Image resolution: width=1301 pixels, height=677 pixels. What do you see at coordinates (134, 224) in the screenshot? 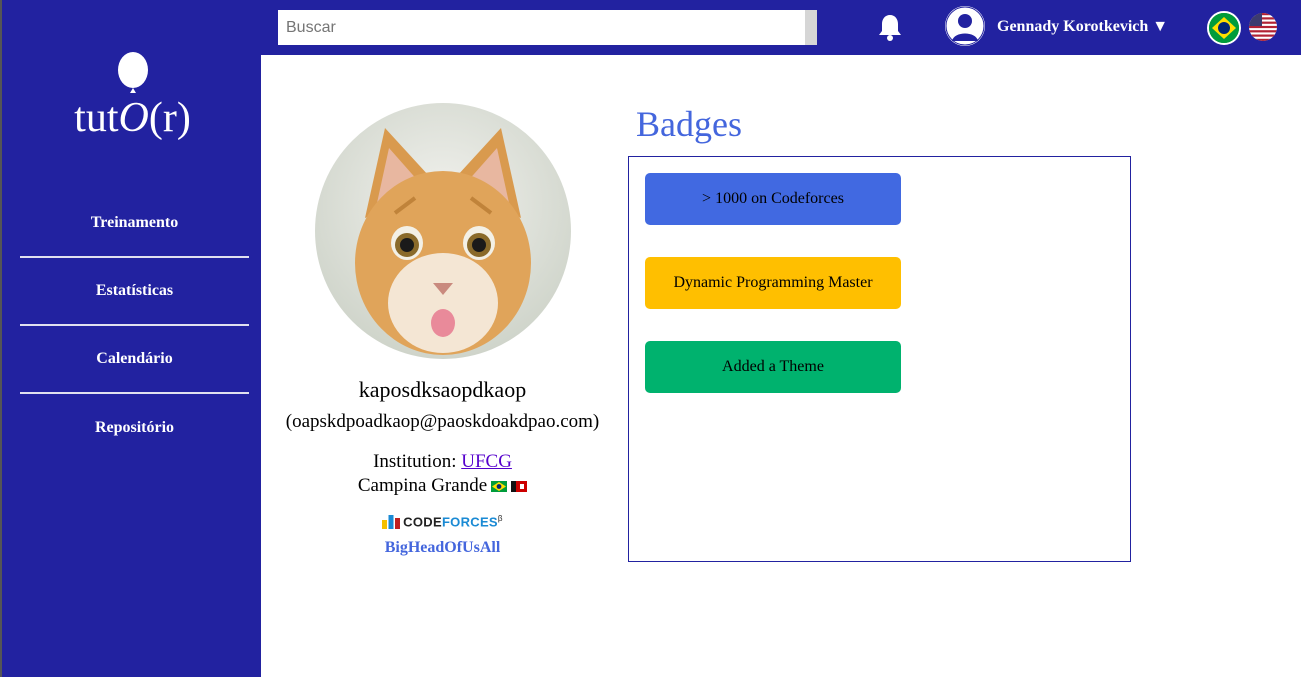
I see `sidebar-item-treinamento: Treinamento` at bounding box center [134, 224].